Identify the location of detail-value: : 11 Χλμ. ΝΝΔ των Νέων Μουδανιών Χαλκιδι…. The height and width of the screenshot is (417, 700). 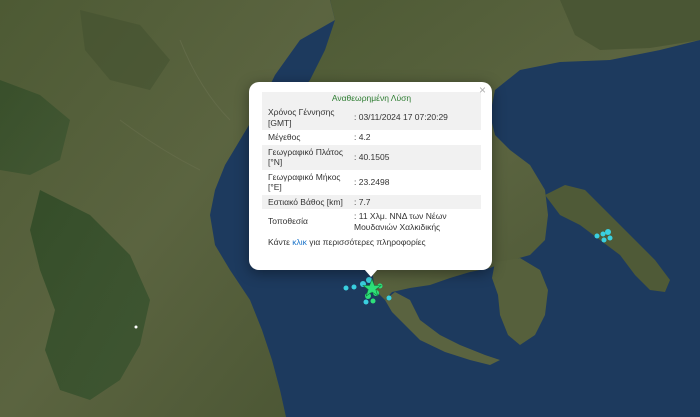
(416, 221).